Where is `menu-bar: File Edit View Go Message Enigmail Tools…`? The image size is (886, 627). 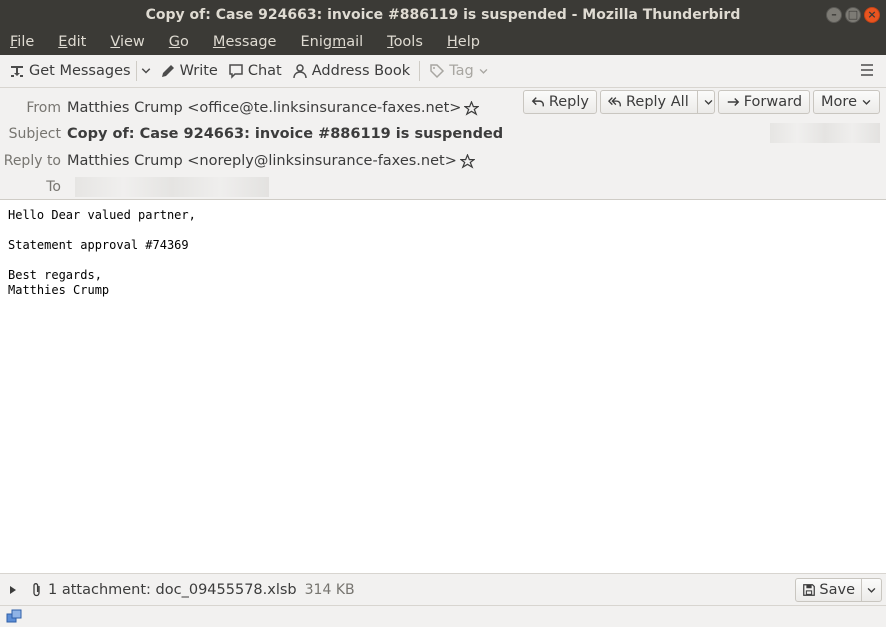 menu-bar: File Edit View Go Message Enigmail Tools… is located at coordinates (443, 42).